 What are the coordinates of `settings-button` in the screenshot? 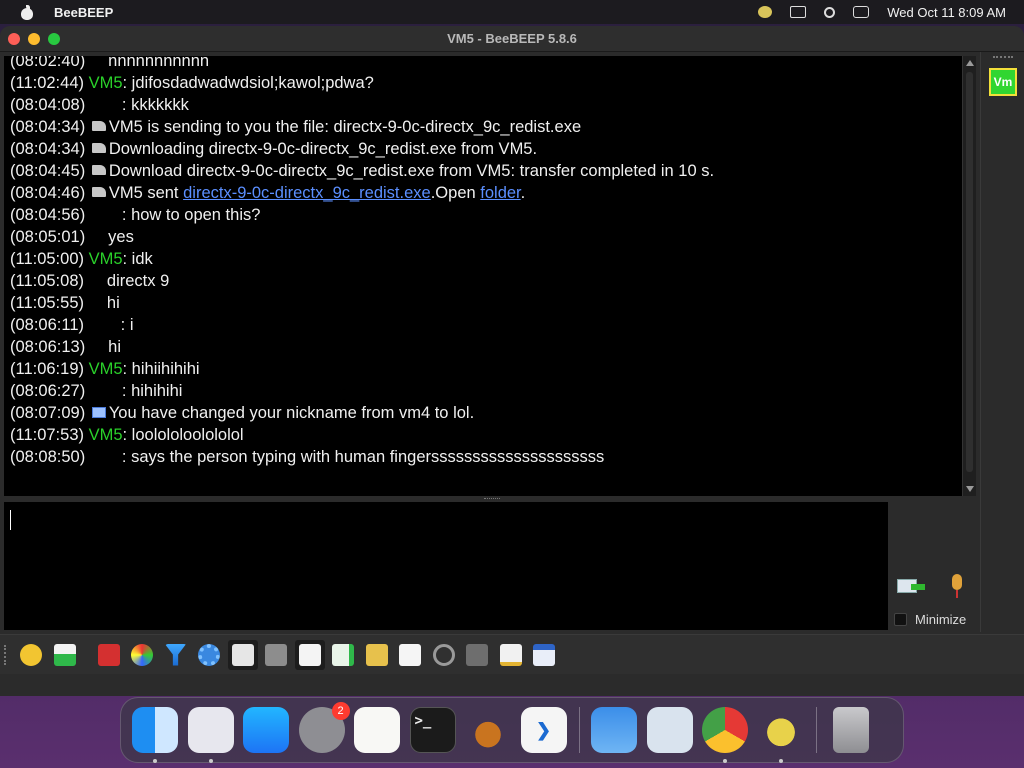 It's located at (209, 655).